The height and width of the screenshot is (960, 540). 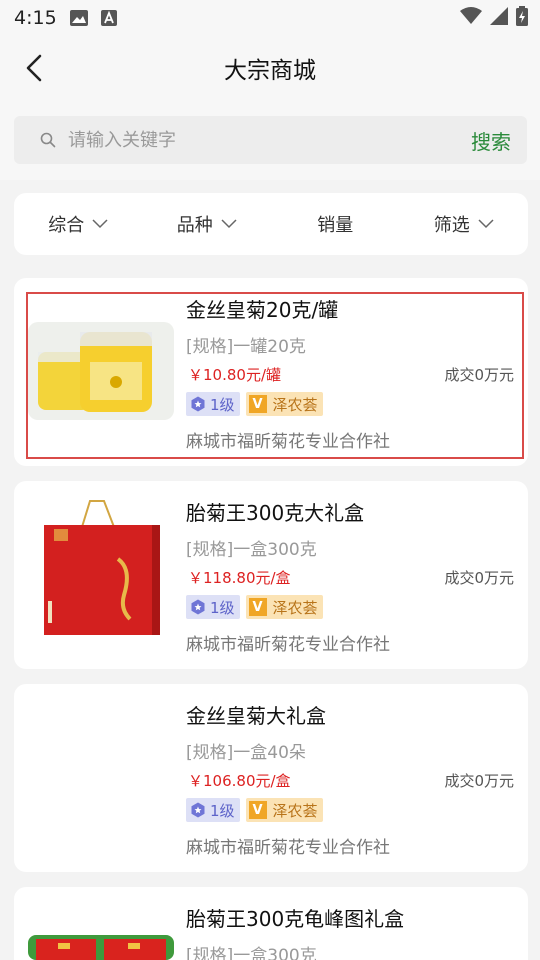 I want to click on filter-bar: 综合 品种 销量 筛选, so click(x=271, y=224).